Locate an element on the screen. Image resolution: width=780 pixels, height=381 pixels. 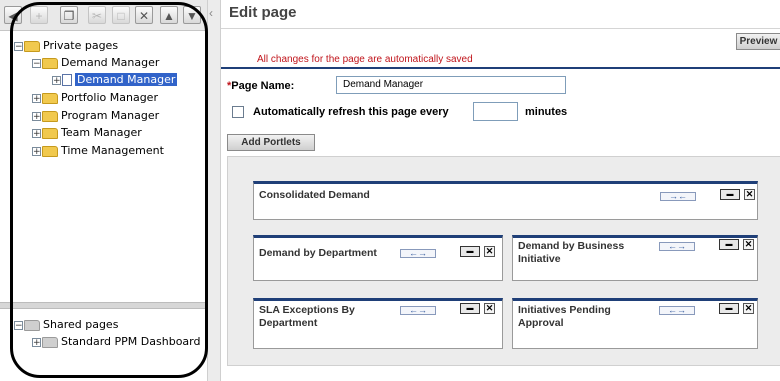
tree-node-time-management: + Time Management is located at coordinates (98, 151).